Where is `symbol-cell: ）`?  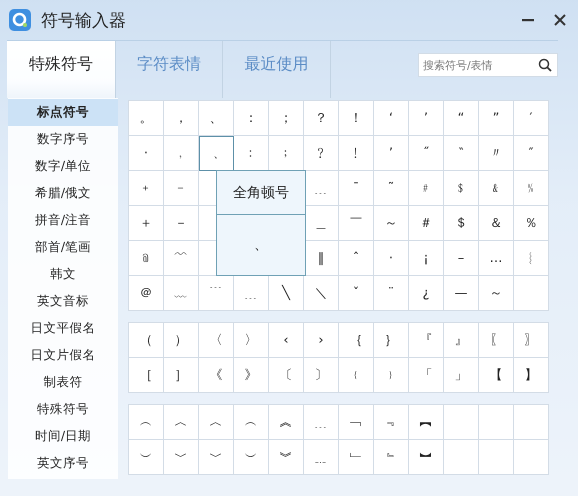 symbol-cell: ） is located at coordinates (181, 340).